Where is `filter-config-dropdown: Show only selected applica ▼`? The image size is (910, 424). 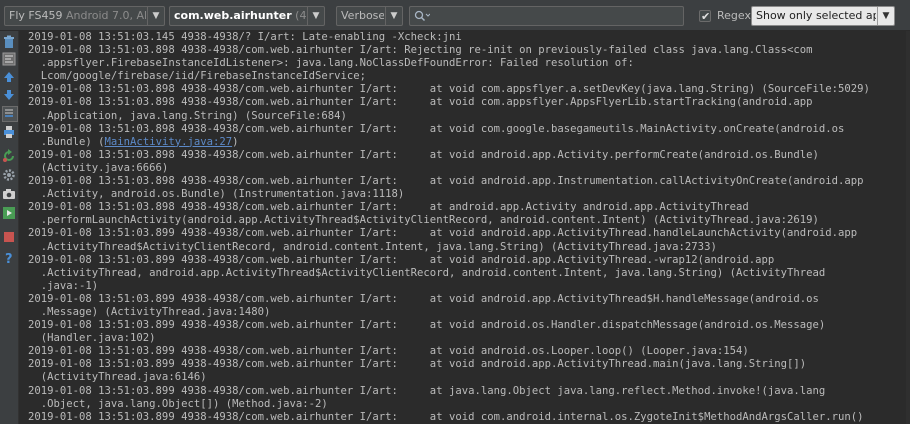
filter-config-dropdown: Show only selected applica ▼ is located at coordinates (823, 16).